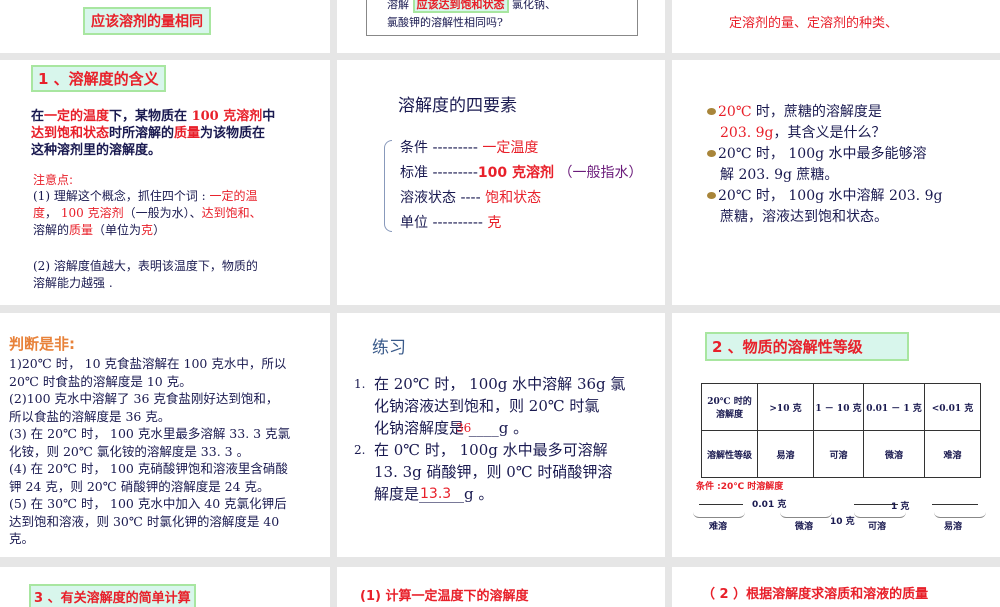 The height and width of the screenshot is (607, 1000). I want to click on text: >10 克, so click(785, 407).